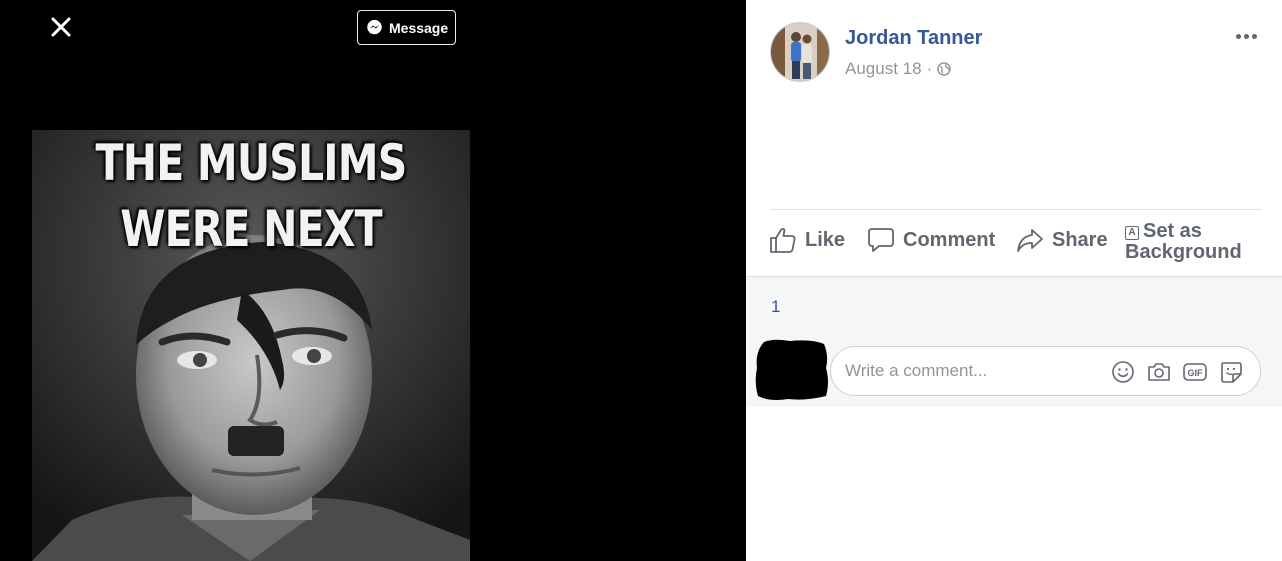  What do you see at coordinates (374, 27) in the screenshot?
I see `messenger-icon` at bounding box center [374, 27].